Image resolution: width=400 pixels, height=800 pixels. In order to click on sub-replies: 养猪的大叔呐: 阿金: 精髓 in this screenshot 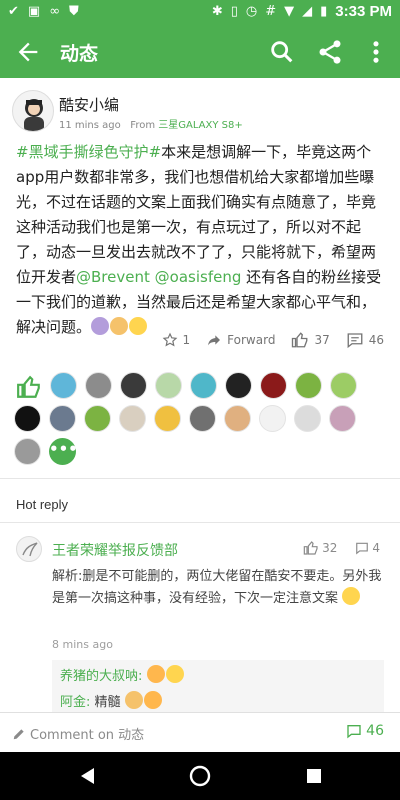, I will do `click(218, 686)`.